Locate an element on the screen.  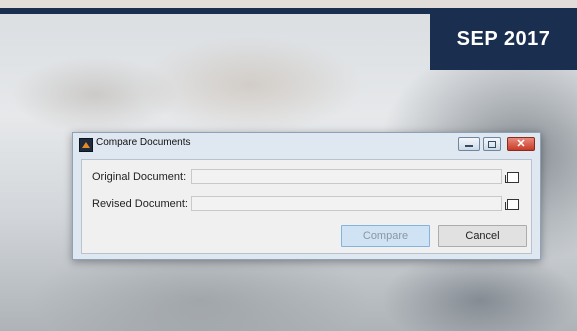
close-icon: ✕ is located at coordinates (521, 144).